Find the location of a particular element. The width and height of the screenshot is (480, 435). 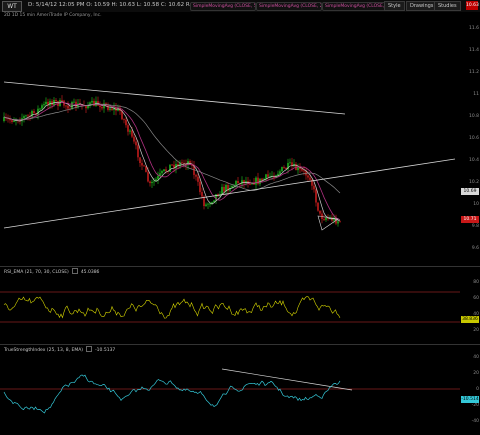

price-tick: 10.4 is located at coordinates (473, 160).